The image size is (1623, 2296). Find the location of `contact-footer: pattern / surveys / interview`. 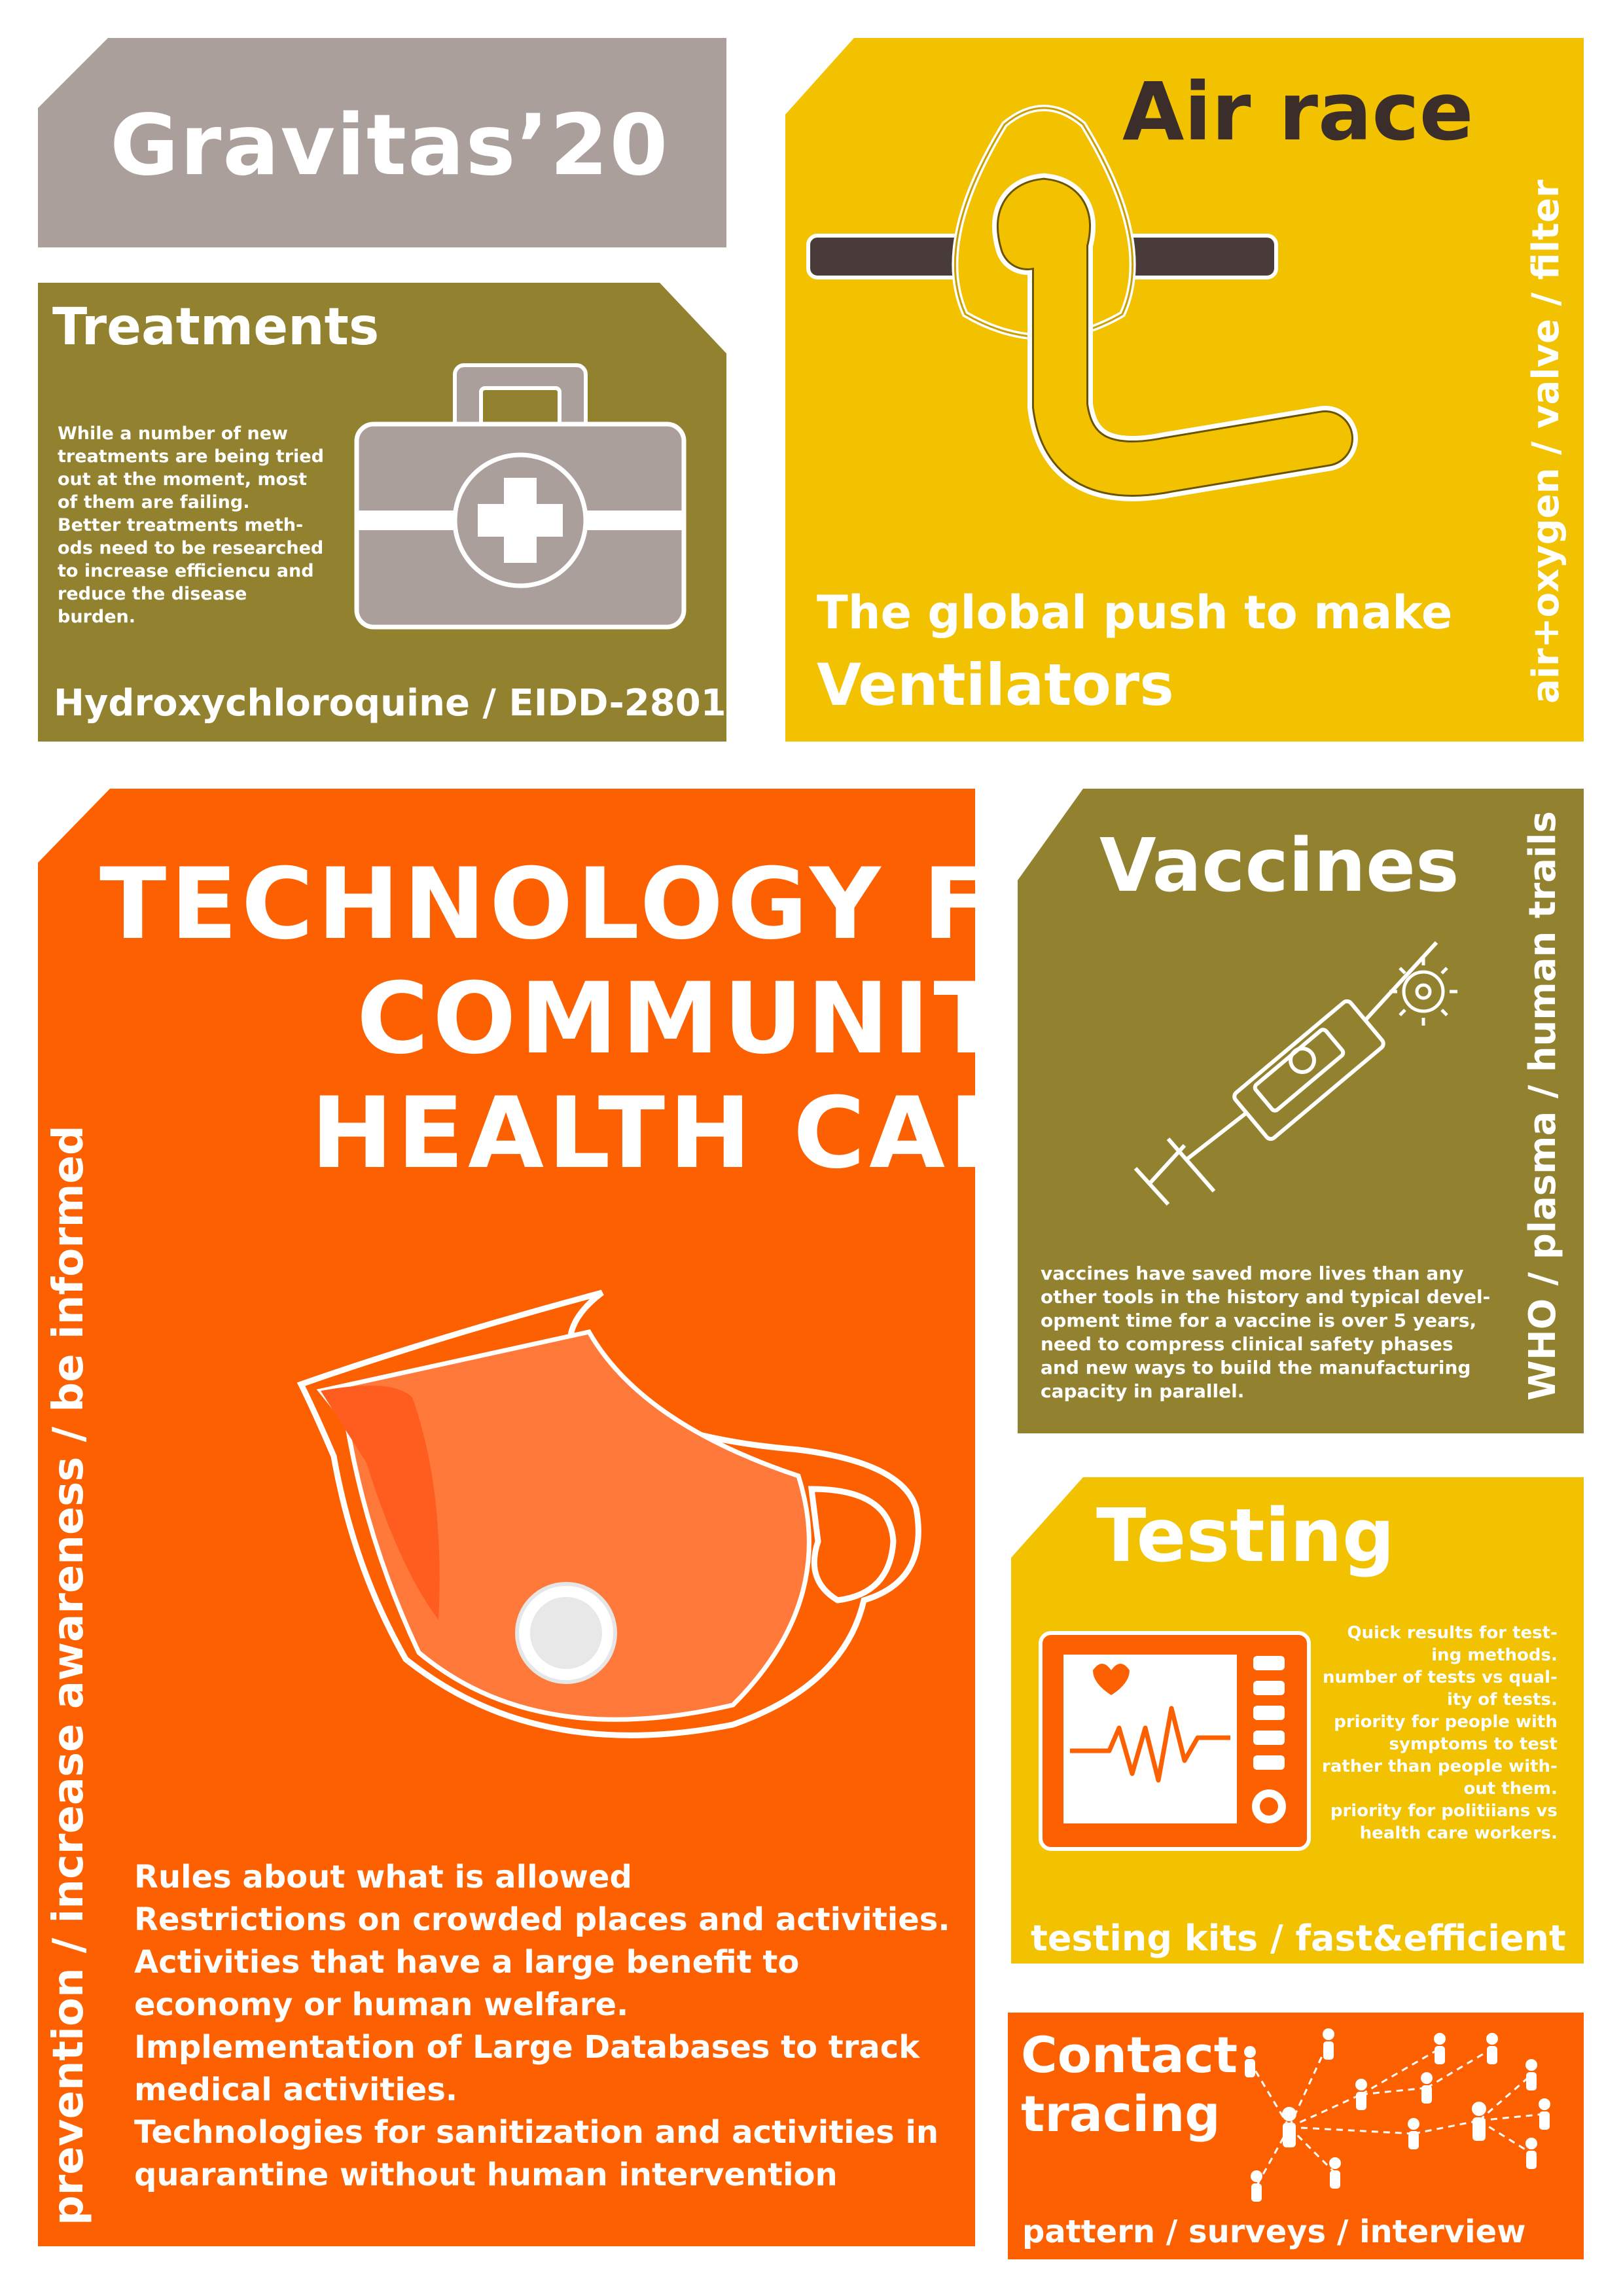

contact-footer: pattern / surveys / interview is located at coordinates (1274, 2232).